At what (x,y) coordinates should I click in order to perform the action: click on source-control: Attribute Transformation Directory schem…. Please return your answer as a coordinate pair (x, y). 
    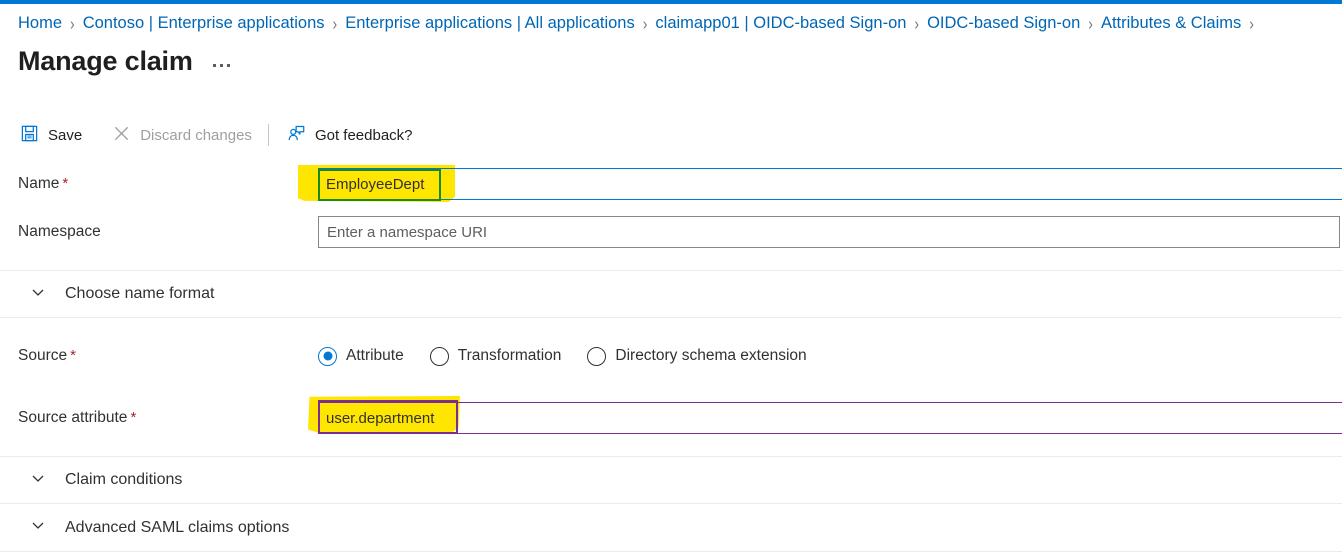
    Looking at the image, I should click on (830, 356).